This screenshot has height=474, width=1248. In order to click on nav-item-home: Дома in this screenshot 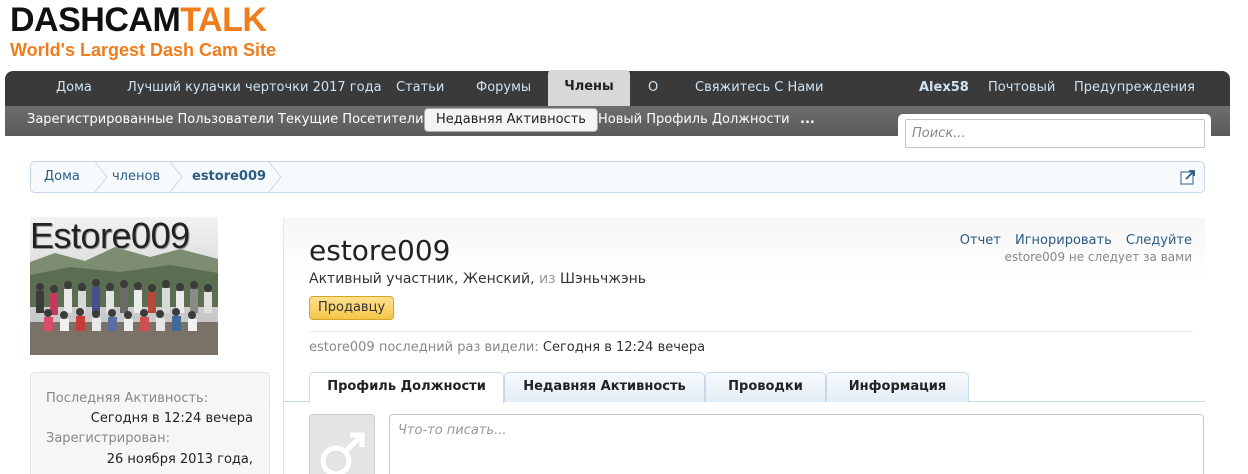, I will do `click(74, 88)`.